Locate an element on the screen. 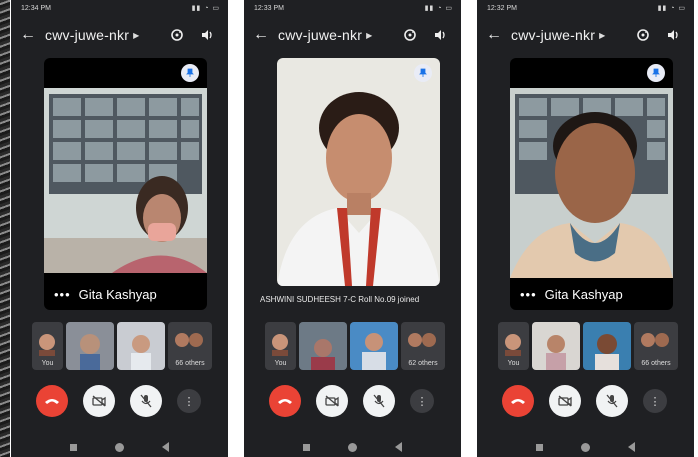 The height and width of the screenshot is (457, 698). status-bar: 12:32 PM ▮▮ ◔ ▭ is located at coordinates (586, 8).